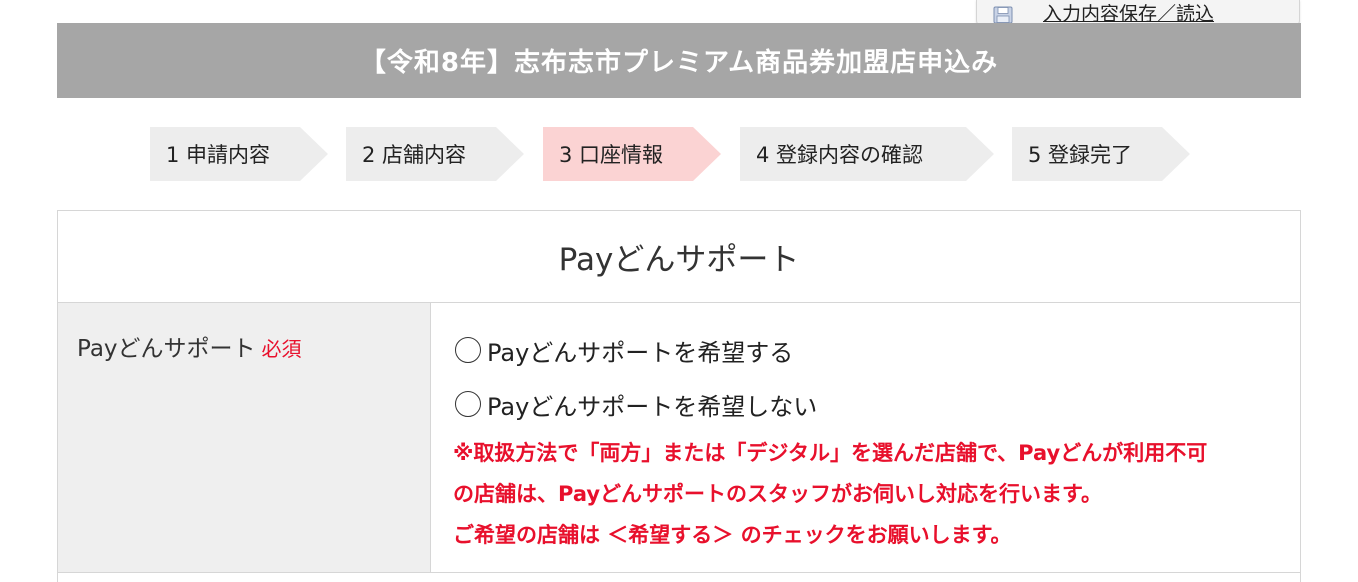 This screenshot has height=582, width=1358. What do you see at coordinates (244, 437) in the screenshot?
I see `field-label-cell: Payどんサポート 必須` at bounding box center [244, 437].